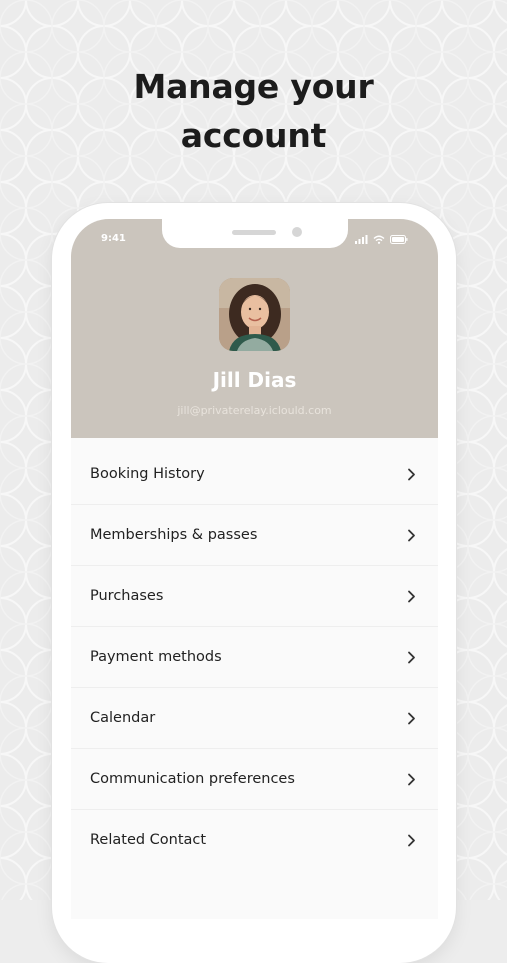  What do you see at coordinates (254, 410) in the screenshot?
I see `user-email: jill@privaterelay.iclould.com` at bounding box center [254, 410].